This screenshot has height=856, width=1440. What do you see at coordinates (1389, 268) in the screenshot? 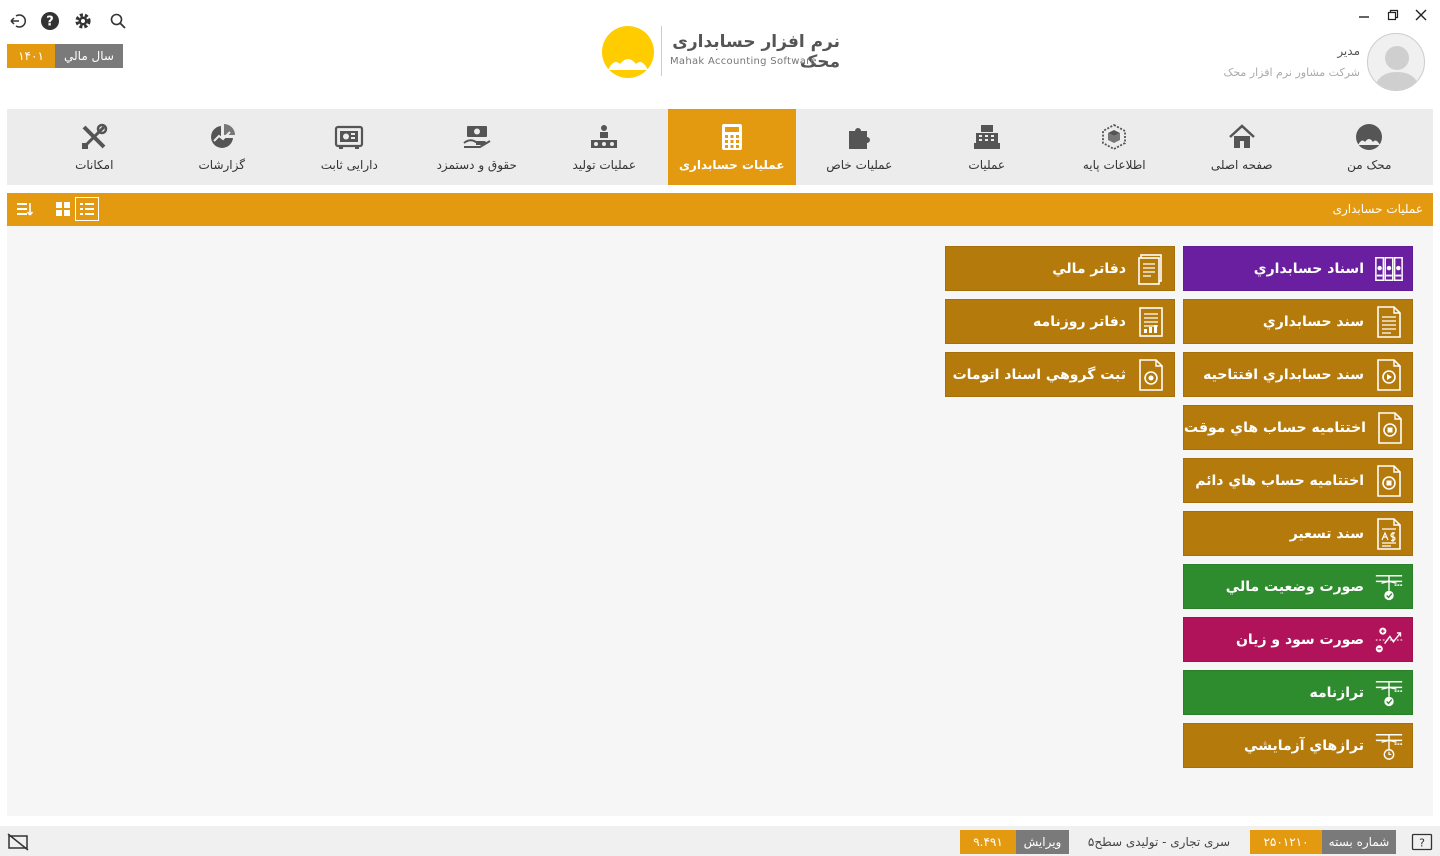
I see `binders-icon` at bounding box center [1389, 268].